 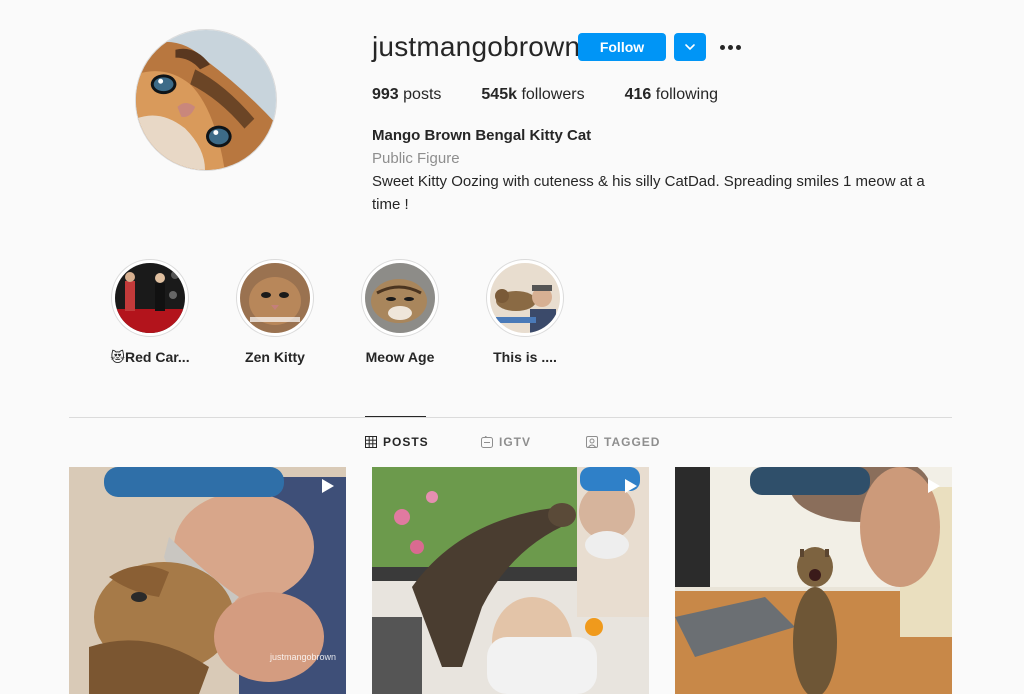 I want to click on profile-username: justmangobrown, so click(x=476, y=46).